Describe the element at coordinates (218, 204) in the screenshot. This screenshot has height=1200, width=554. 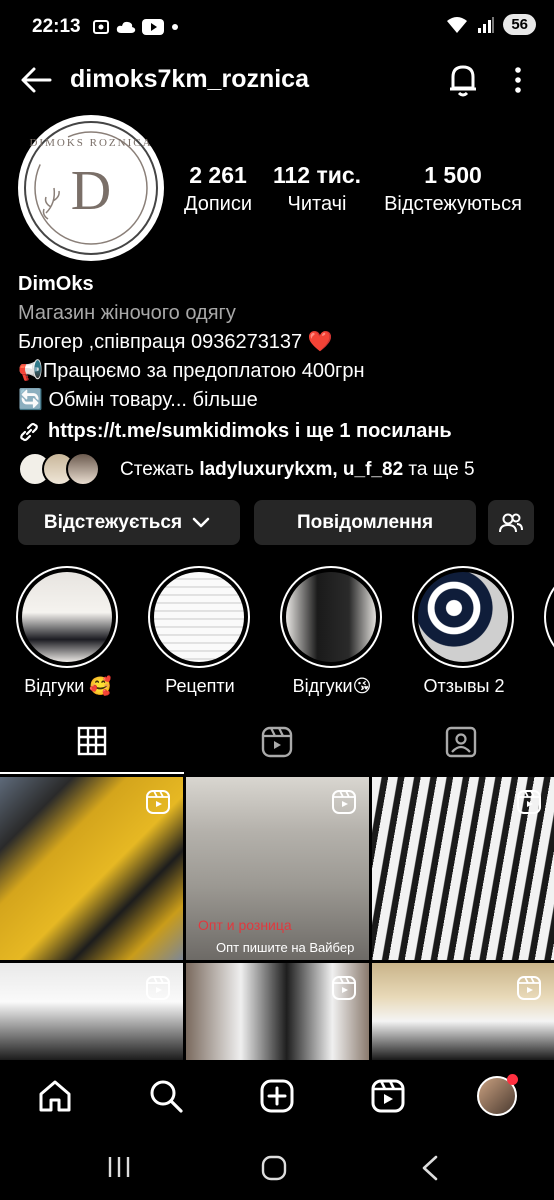
I see `stat-posts-label: Дописи` at that location.